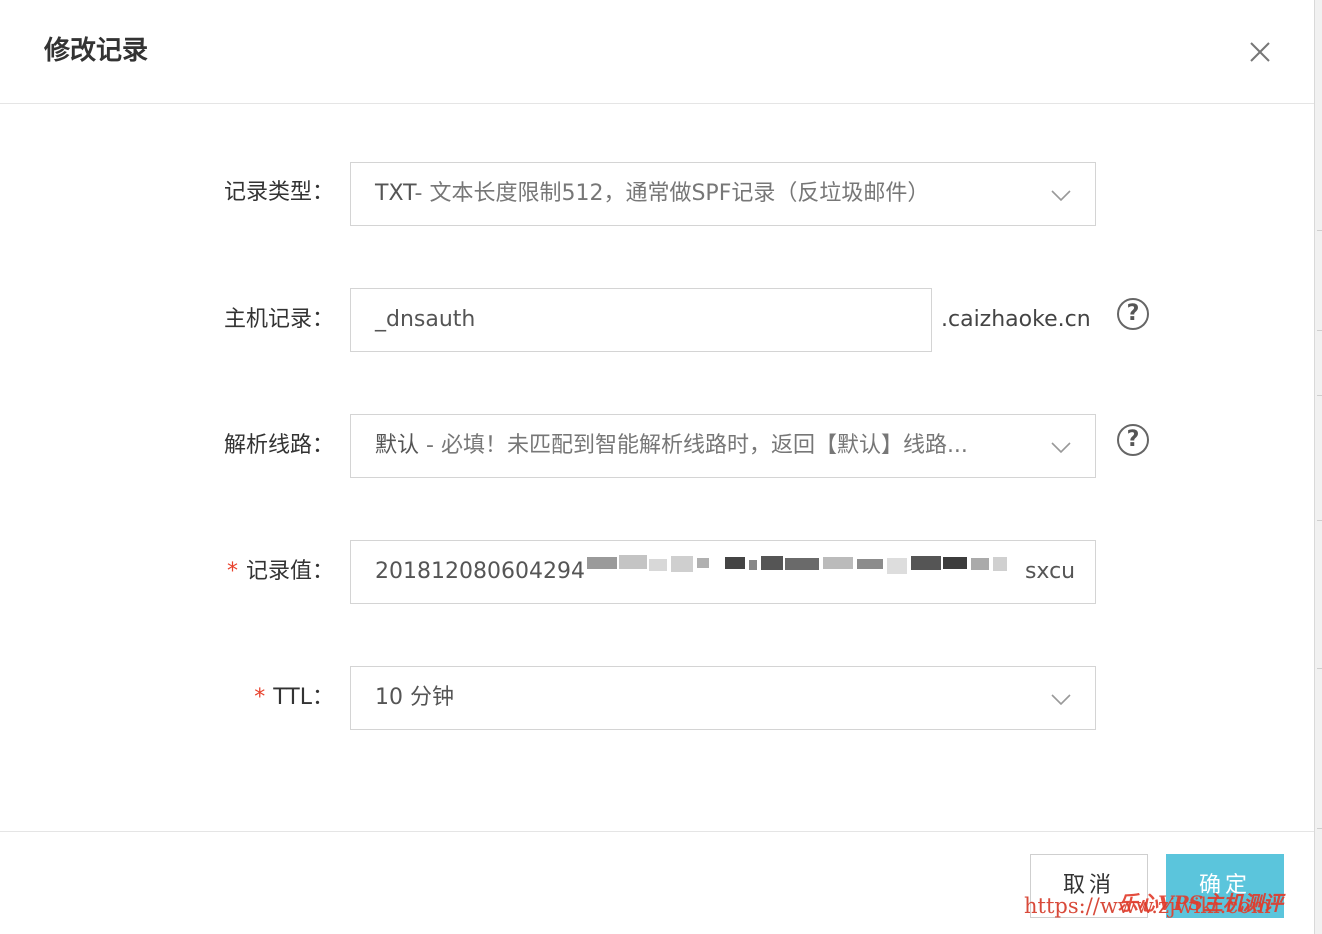 This screenshot has height=934, width=1322. What do you see at coordinates (294, 697) in the screenshot?
I see `ttl-label: * TTL：` at bounding box center [294, 697].